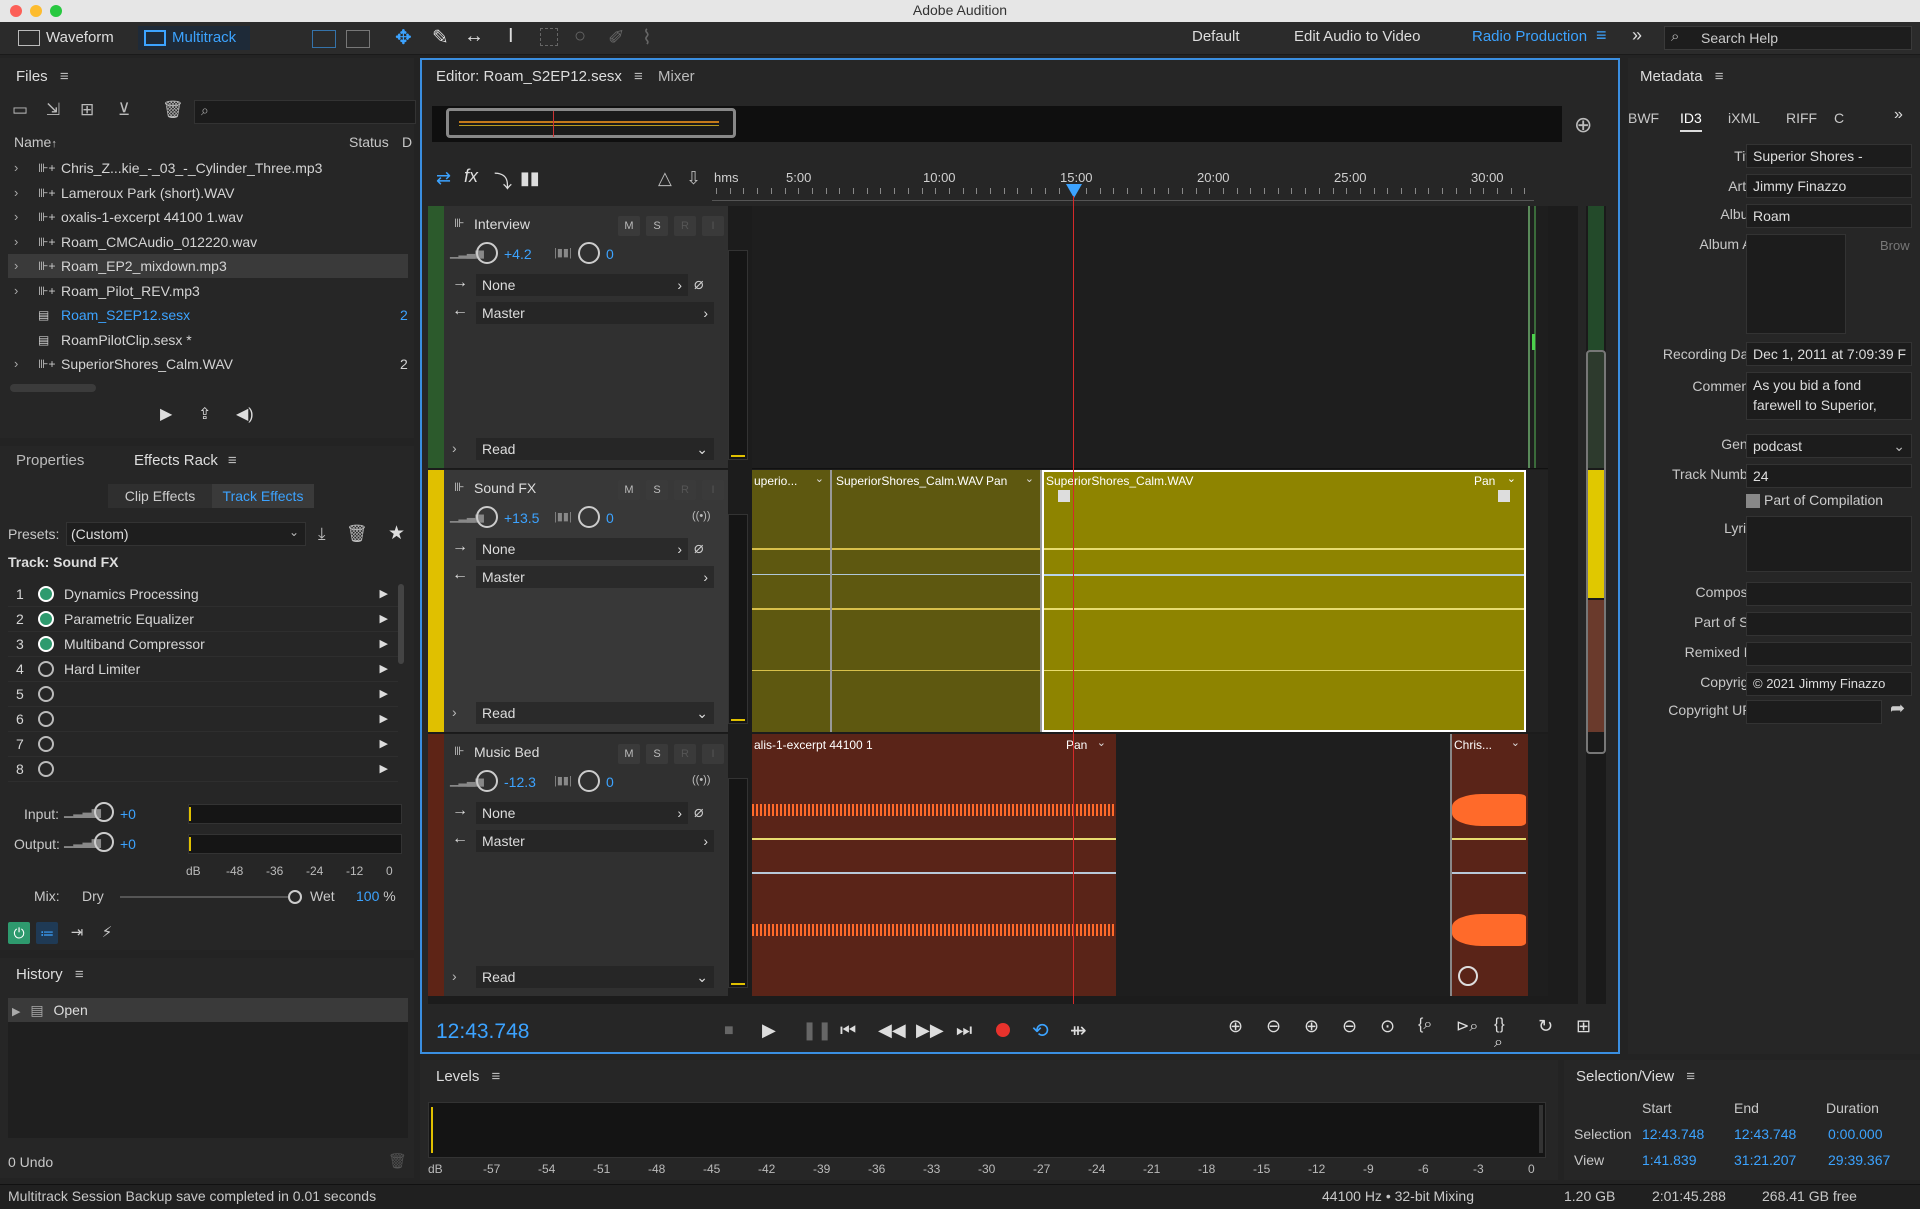 The width and height of the screenshot is (1920, 1209). What do you see at coordinates (589, 781) in the screenshot?
I see `pan-knob` at bounding box center [589, 781].